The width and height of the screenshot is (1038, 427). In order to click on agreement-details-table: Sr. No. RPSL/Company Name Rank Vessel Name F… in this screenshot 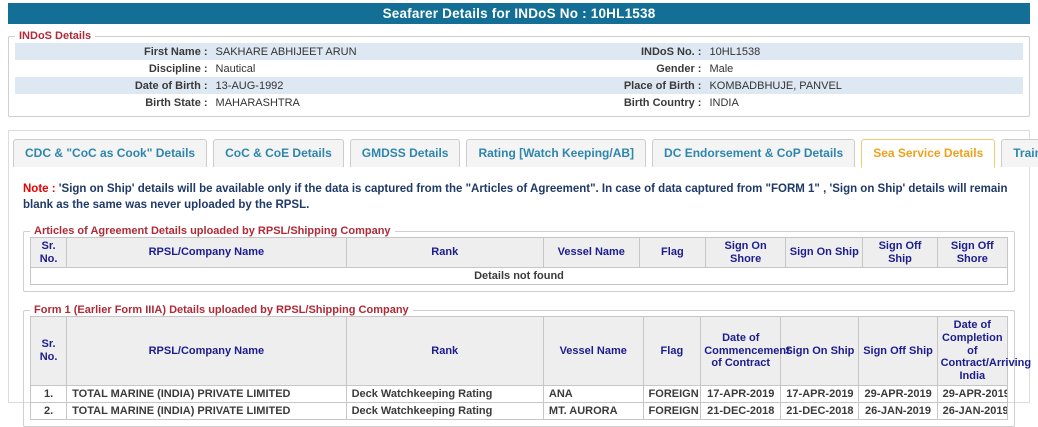, I will do `click(519, 261)`.